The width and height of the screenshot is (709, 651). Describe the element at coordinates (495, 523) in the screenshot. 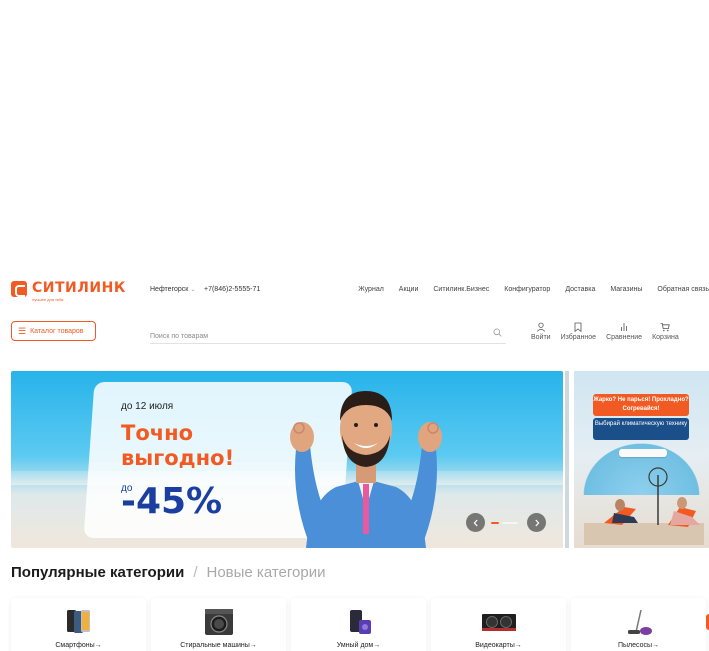

I see `slider-dot-active` at that location.